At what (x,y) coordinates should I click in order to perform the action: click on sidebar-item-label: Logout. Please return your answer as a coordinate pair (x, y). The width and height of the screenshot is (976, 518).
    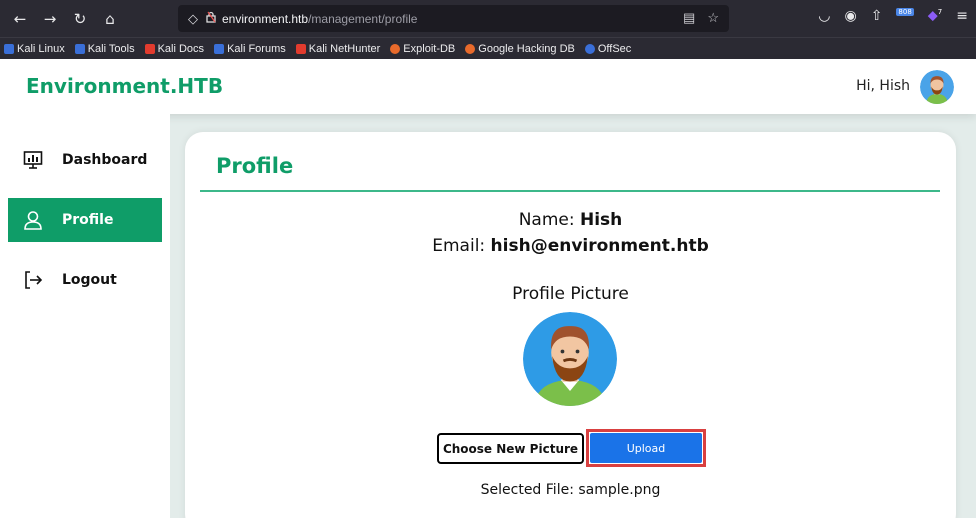
    Looking at the image, I should click on (89, 280).